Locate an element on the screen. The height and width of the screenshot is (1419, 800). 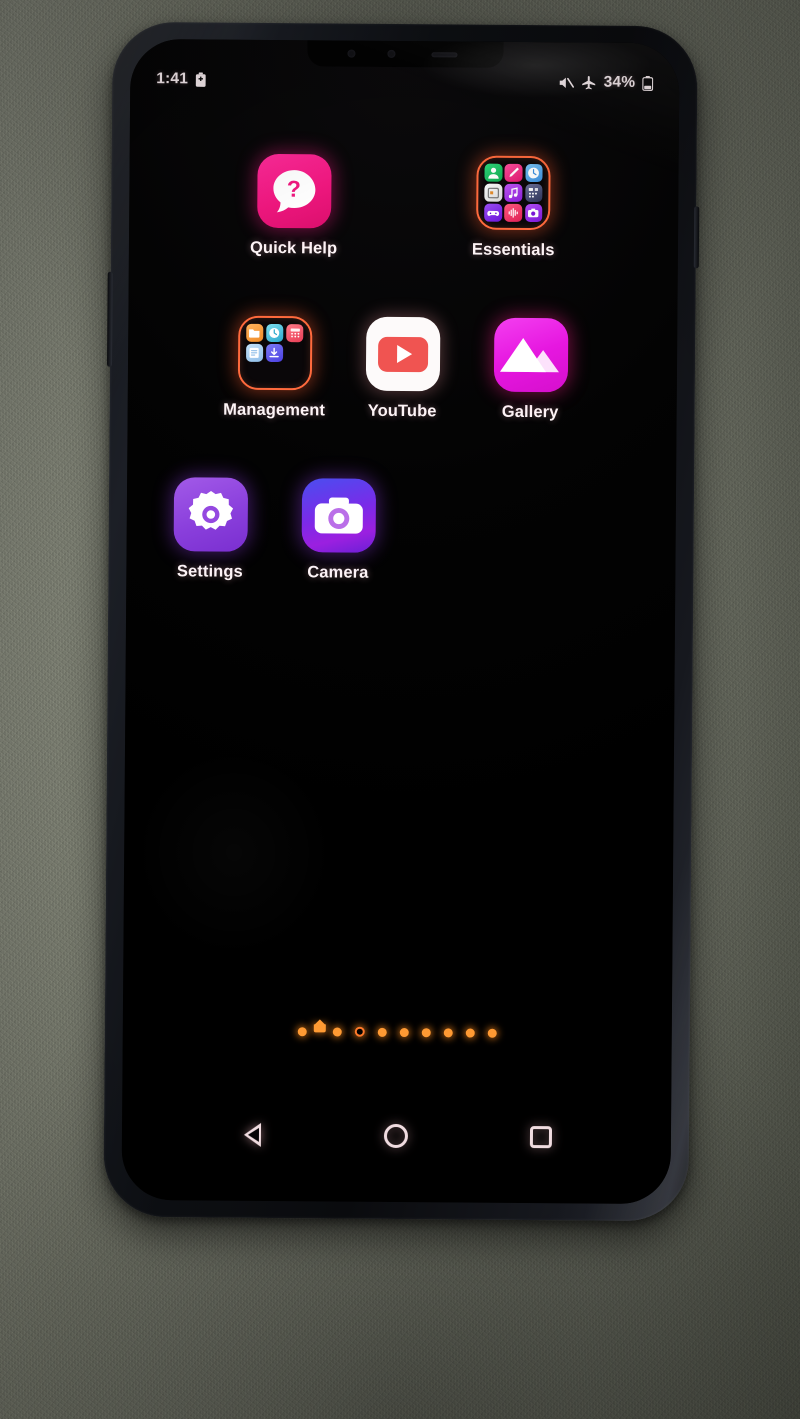
recents-button is located at coordinates (541, 1137).